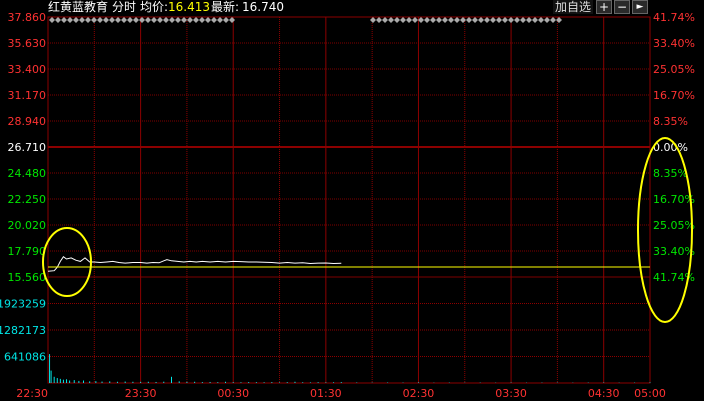 This screenshot has height=401, width=704. Describe the element at coordinates (27, 251) in the screenshot. I see `price-tick: 17.790` at that location.